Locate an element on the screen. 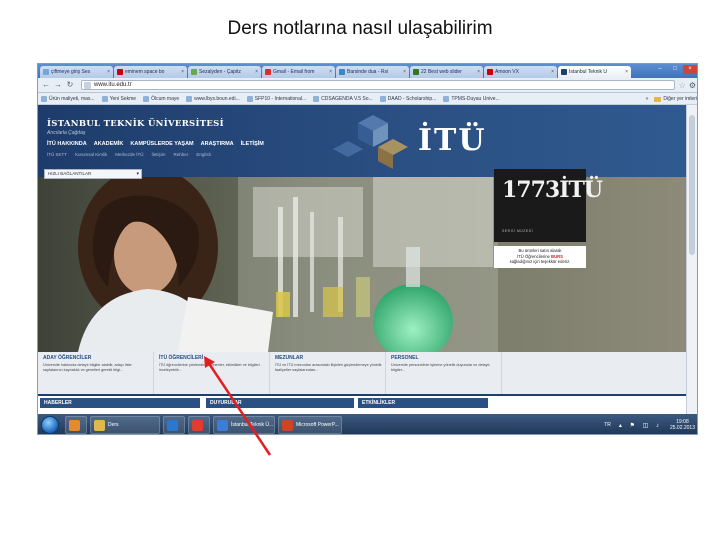  bookmark-item: Yeni Sekme is located at coordinates (118, 98).